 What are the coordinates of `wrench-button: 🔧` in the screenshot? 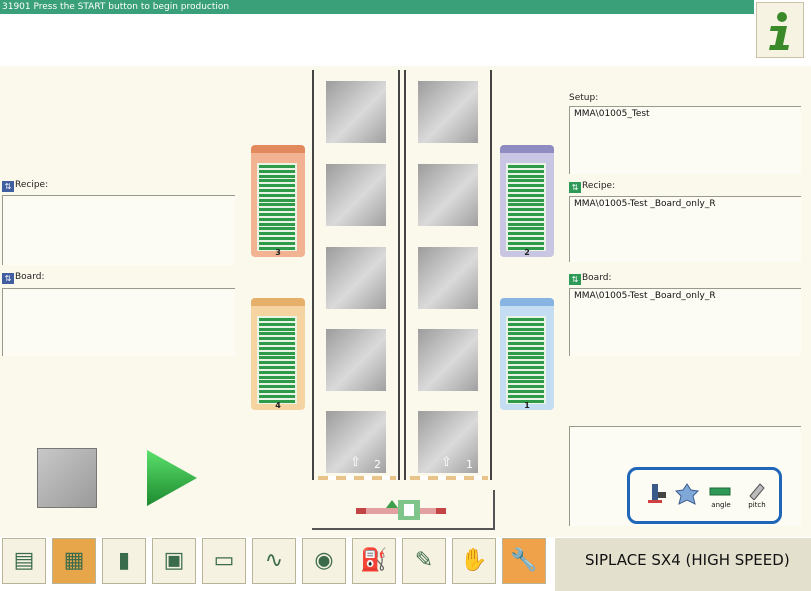 It's located at (524, 561).